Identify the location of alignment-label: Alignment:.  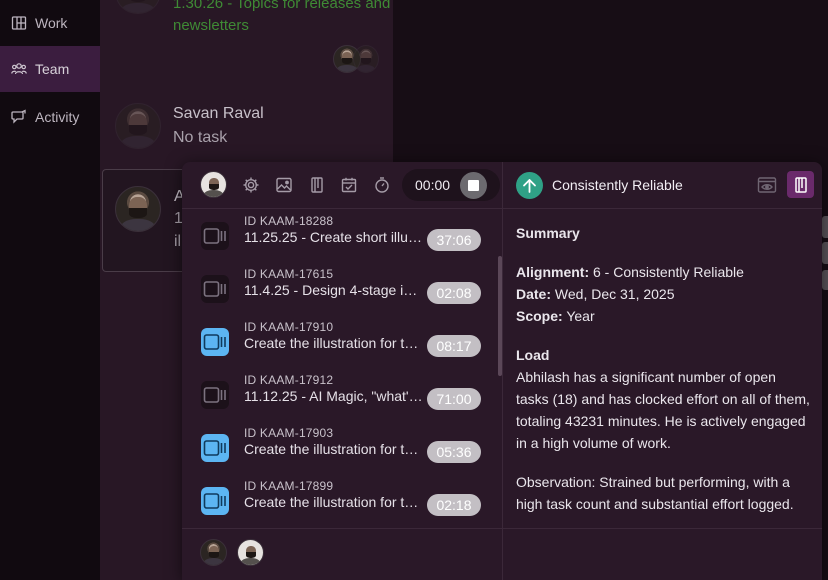
(553, 272).